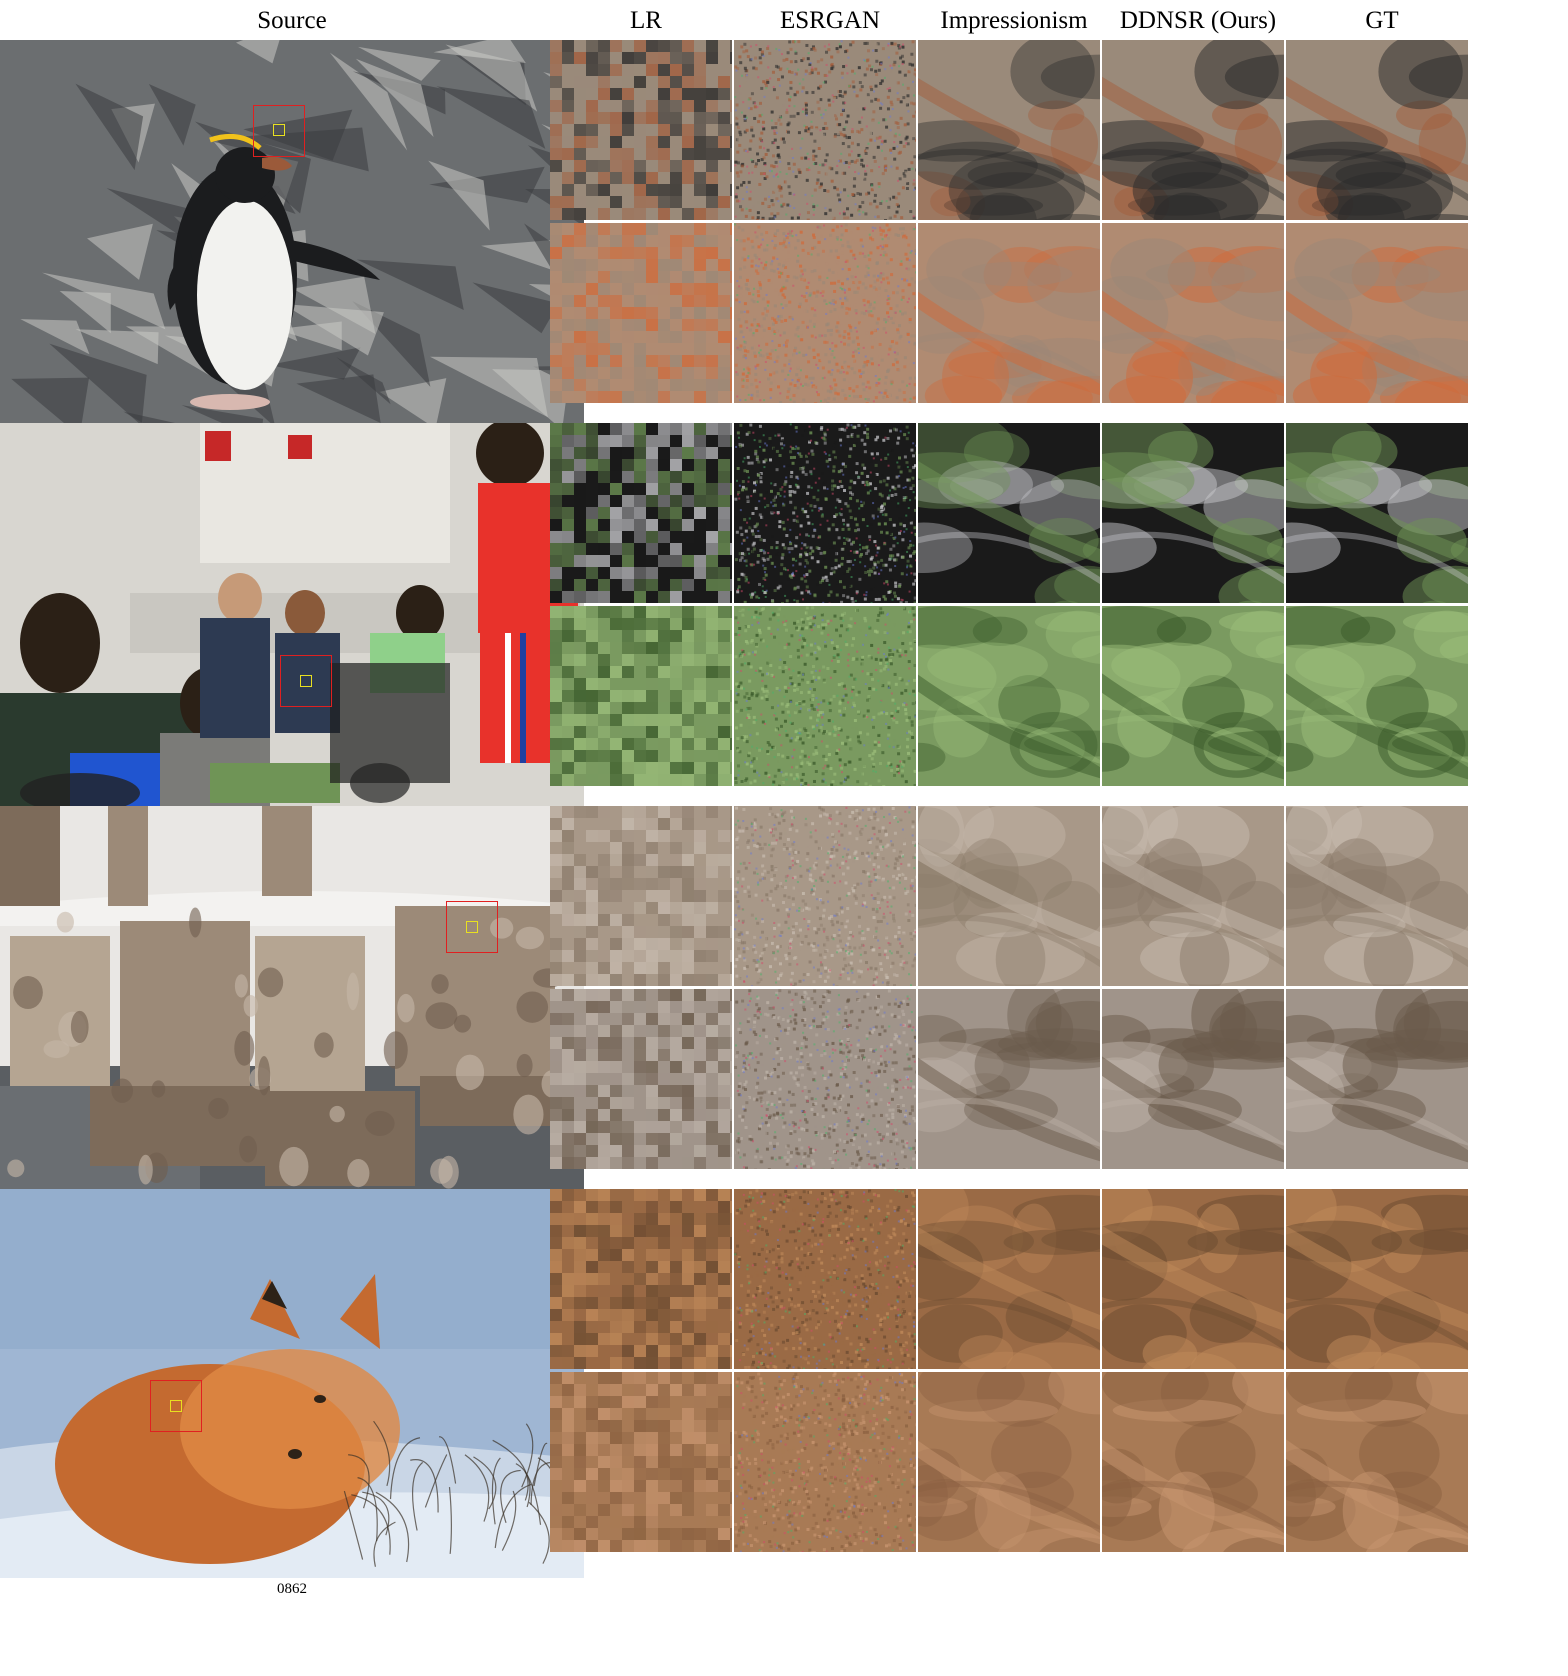 The width and height of the screenshot is (1568, 1676). I want to click on crop-0862-impressionism-large, so click(1009, 1279).